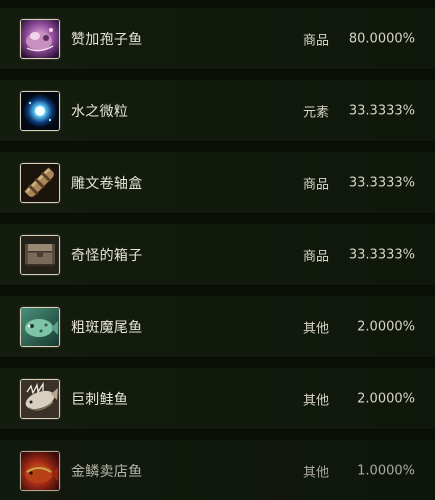 Image resolution: width=435 pixels, height=500 pixels. What do you see at coordinates (100, 111) in the screenshot?
I see `item-name: 水之微粒` at bounding box center [100, 111].